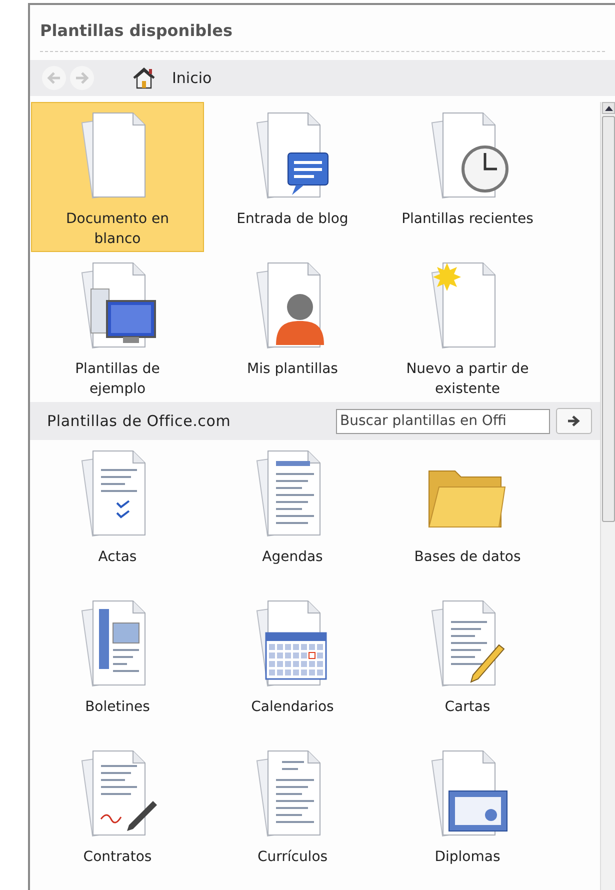  I want to click on template-tile: Calendarios, so click(292, 665).